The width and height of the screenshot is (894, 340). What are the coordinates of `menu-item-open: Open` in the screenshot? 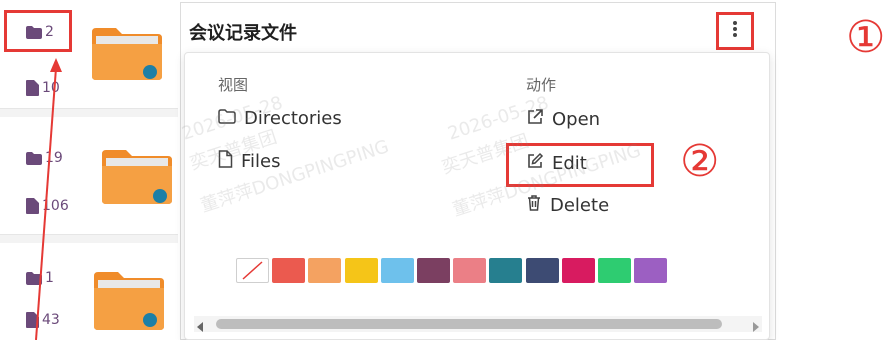 It's located at (563, 119).